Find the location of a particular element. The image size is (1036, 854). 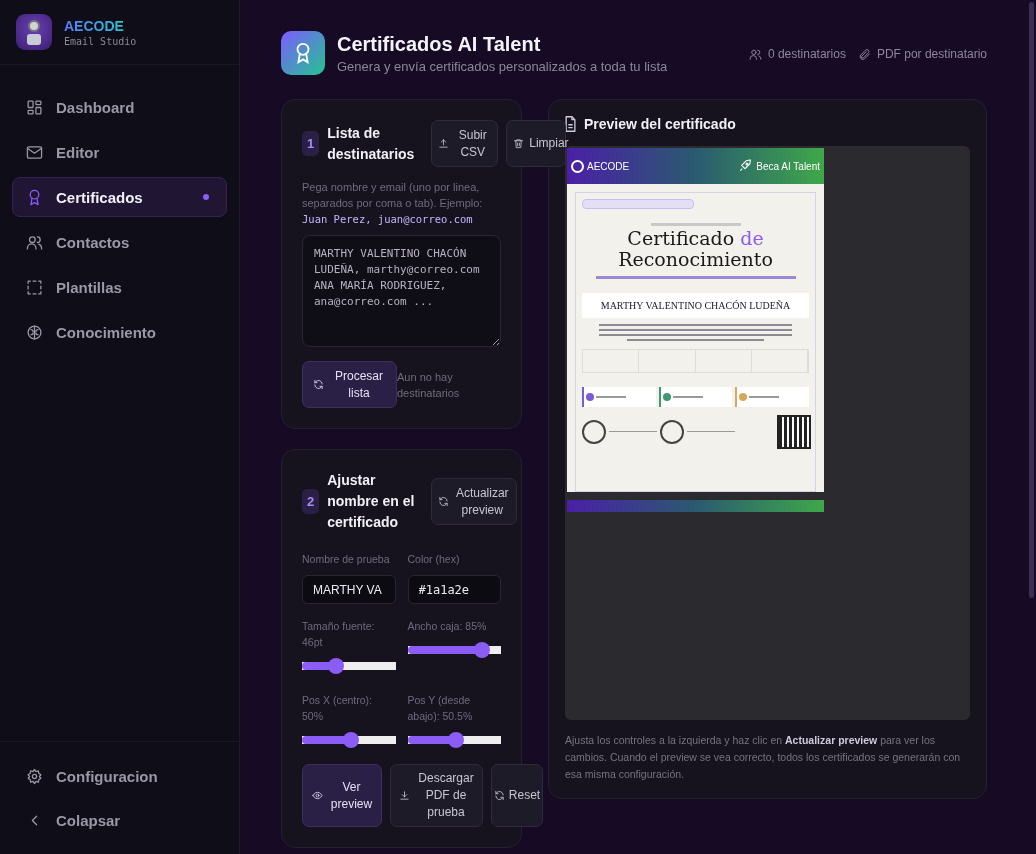

settings-icon is located at coordinates (34, 776).